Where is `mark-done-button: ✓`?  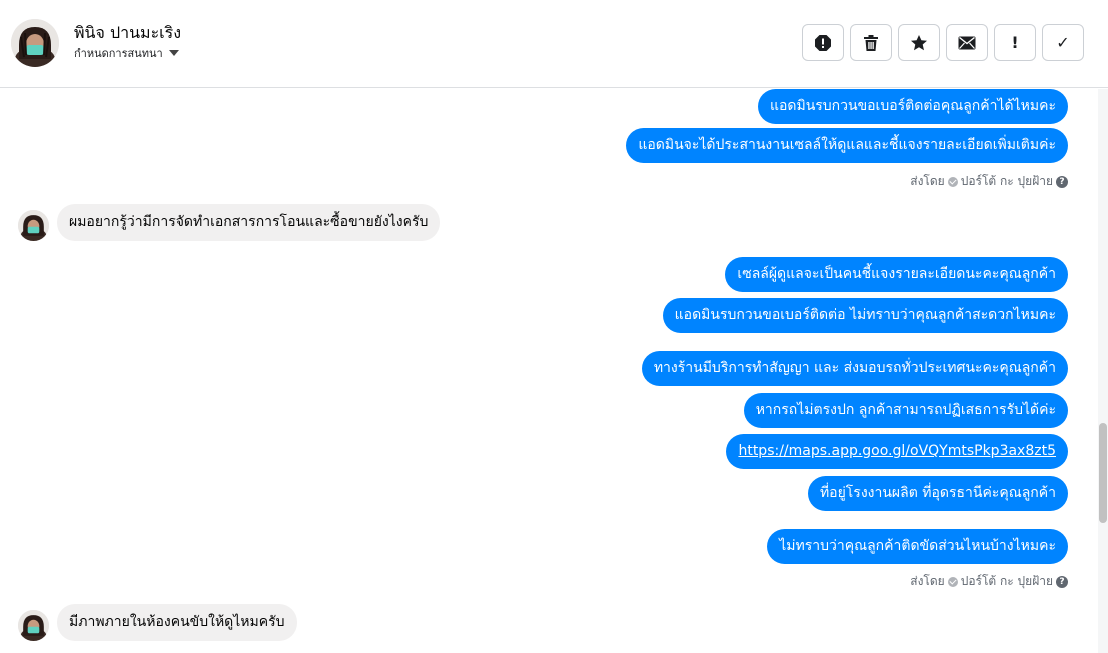 mark-done-button: ✓ is located at coordinates (1063, 42).